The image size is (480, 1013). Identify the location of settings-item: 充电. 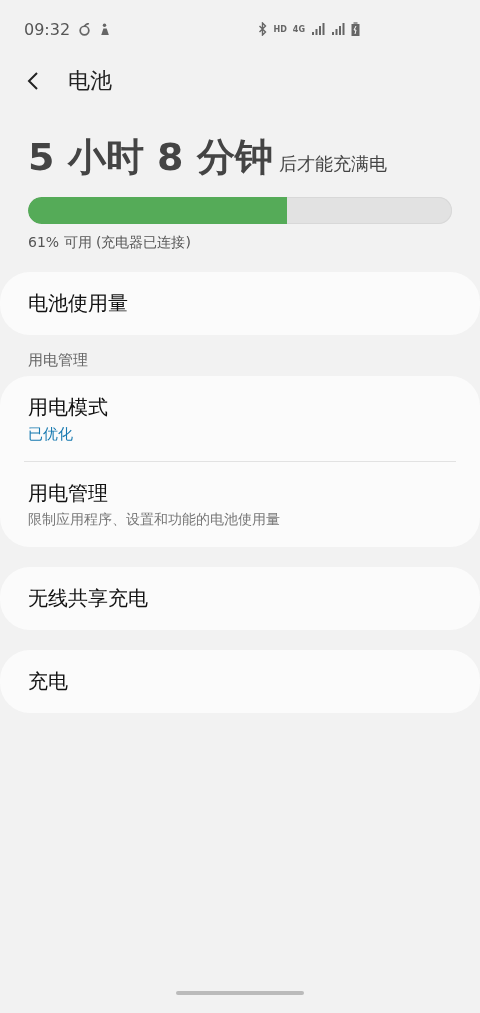
(240, 681).